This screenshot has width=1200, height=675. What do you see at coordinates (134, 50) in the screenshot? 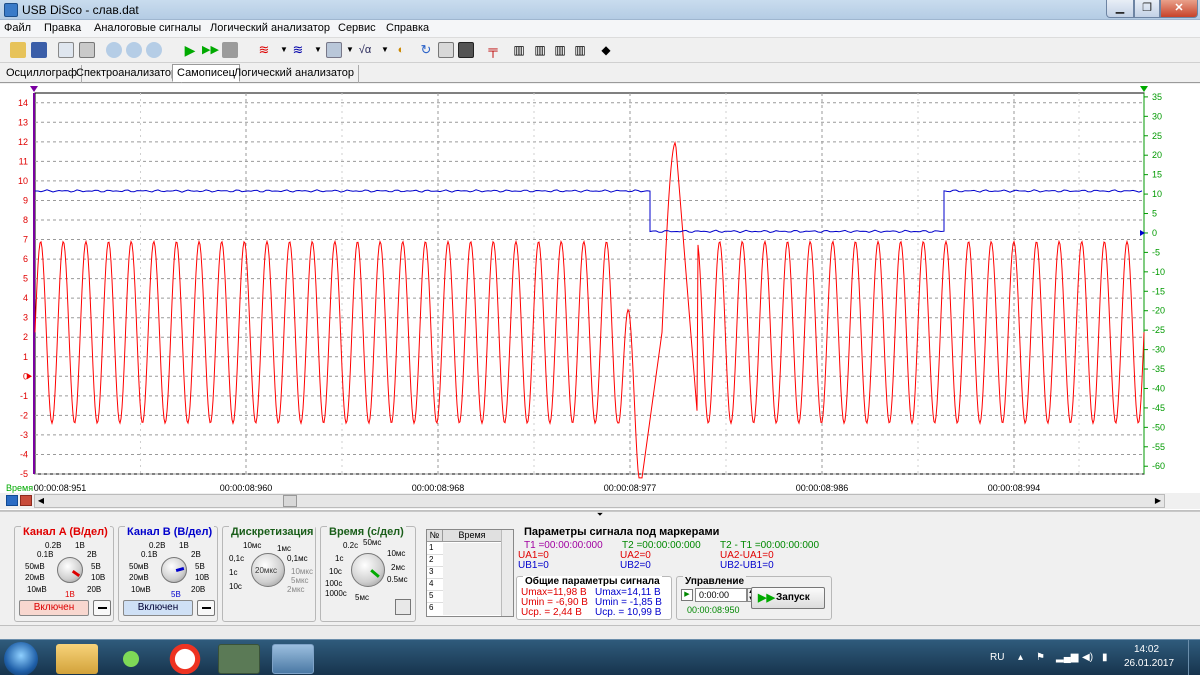
I see `zoom-out-icon` at bounding box center [134, 50].